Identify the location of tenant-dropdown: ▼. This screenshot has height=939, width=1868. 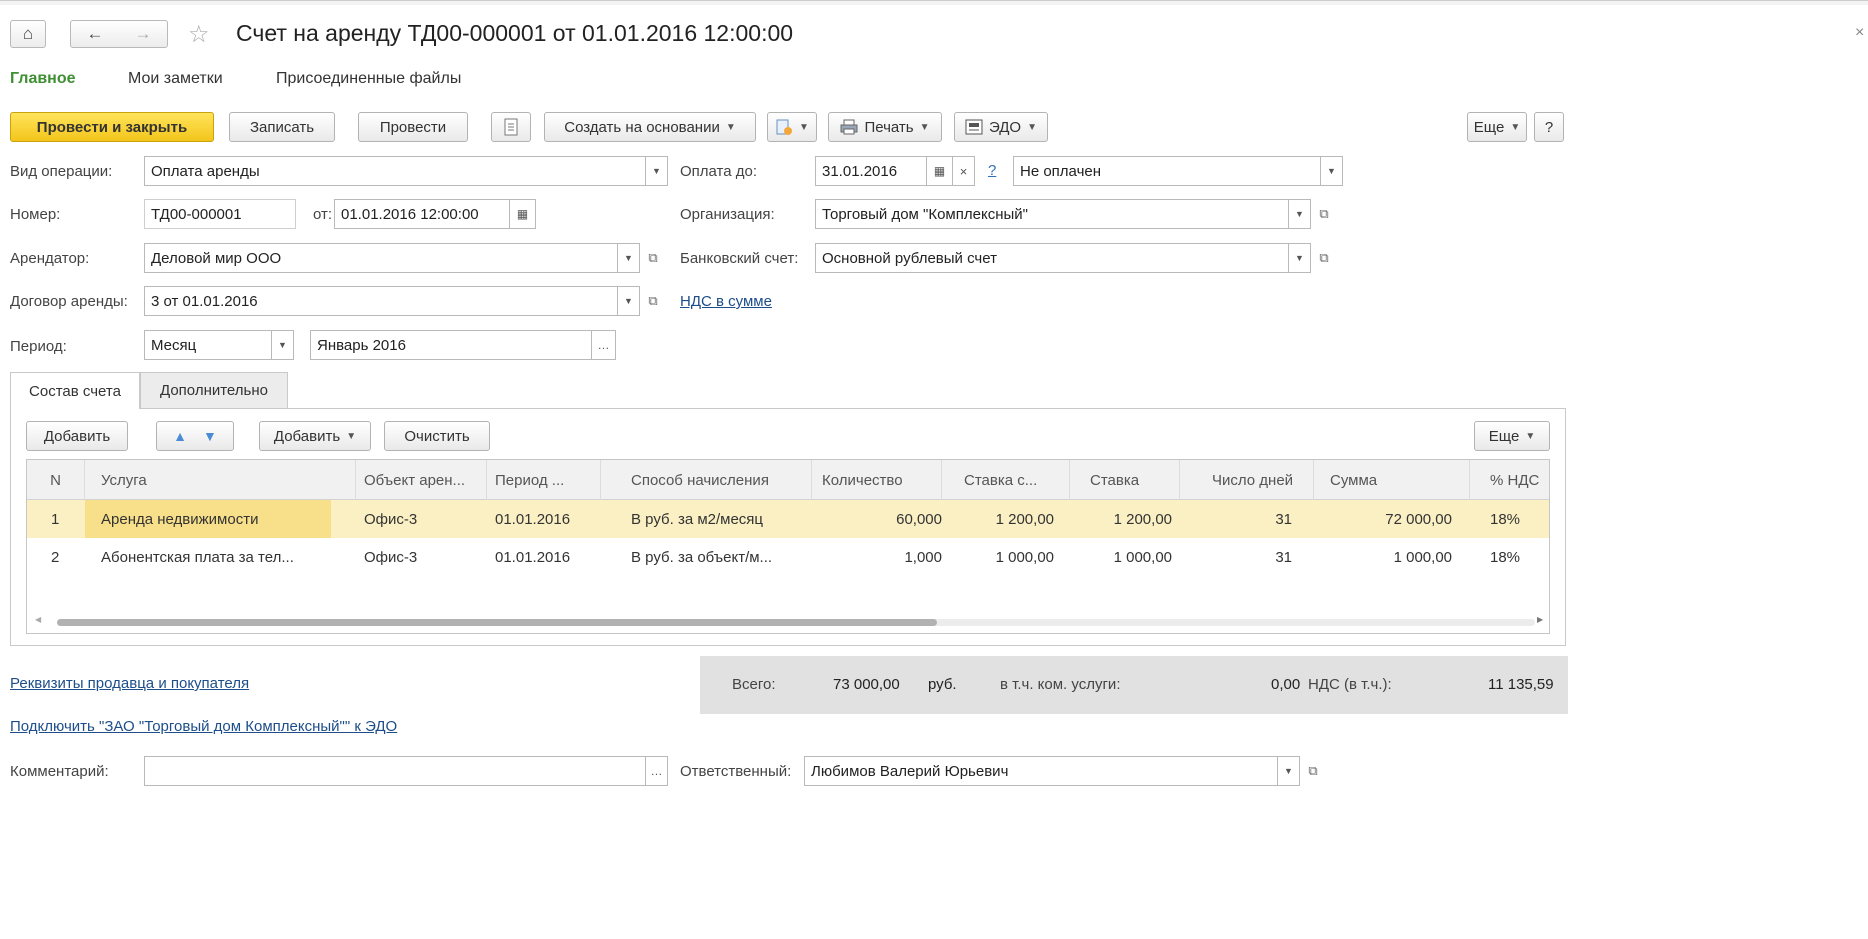
(629, 258).